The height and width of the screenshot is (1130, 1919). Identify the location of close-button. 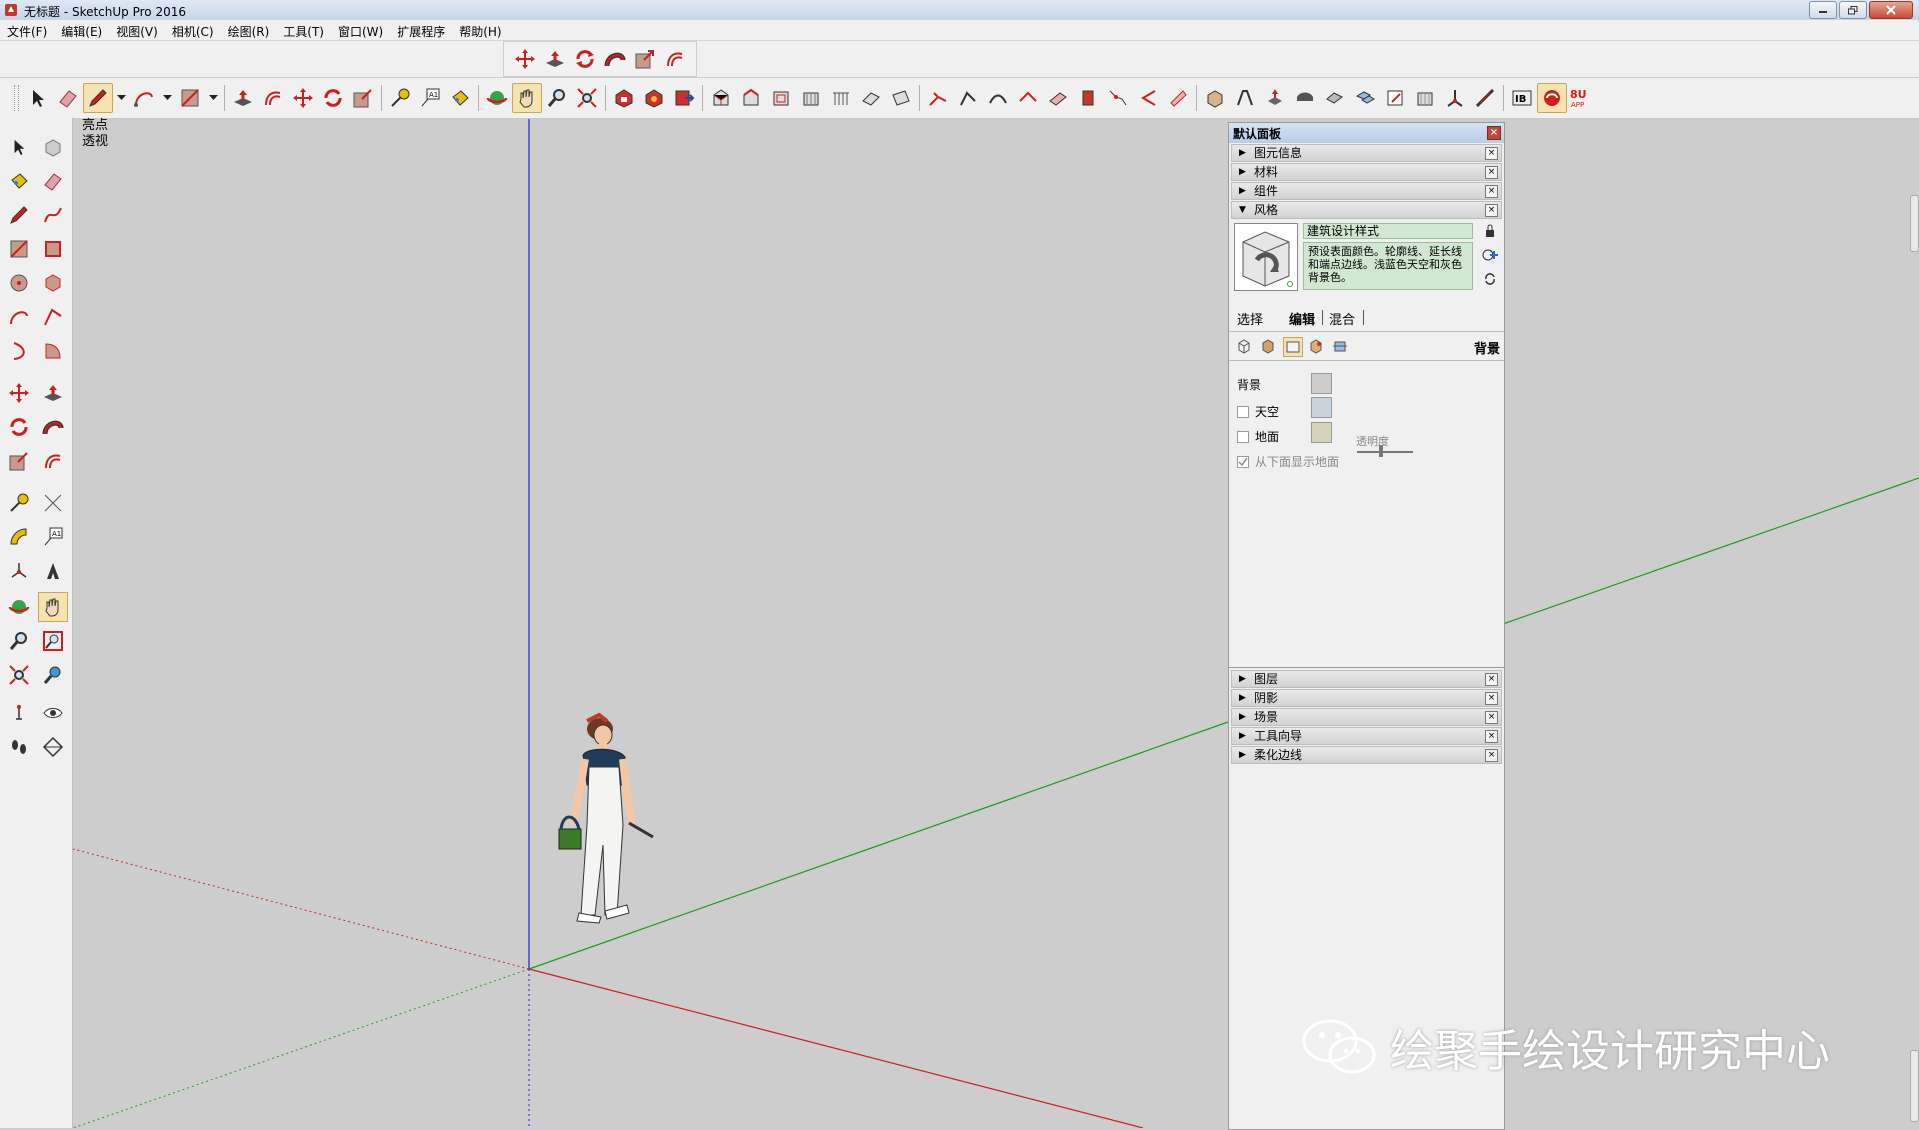
(1891, 10).